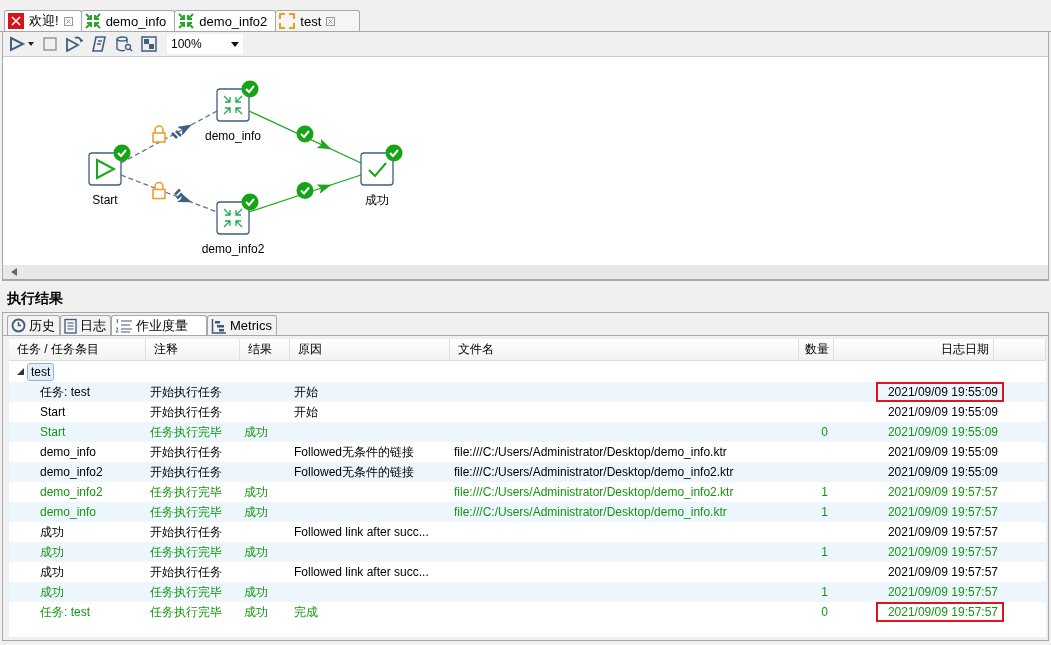  What do you see at coordinates (525, 272) in the screenshot?
I see `horizontal-scrollbar` at bounding box center [525, 272].